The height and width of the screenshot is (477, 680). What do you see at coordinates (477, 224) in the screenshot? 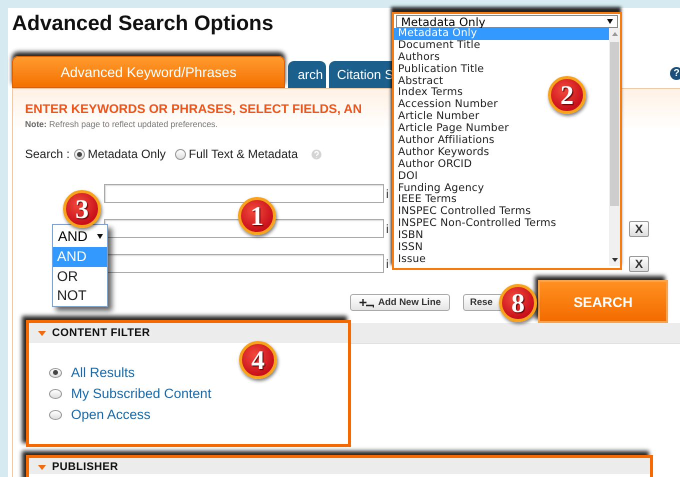
I see `dropdown-option: INSPEC Non-Controlled Terms` at bounding box center [477, 224].